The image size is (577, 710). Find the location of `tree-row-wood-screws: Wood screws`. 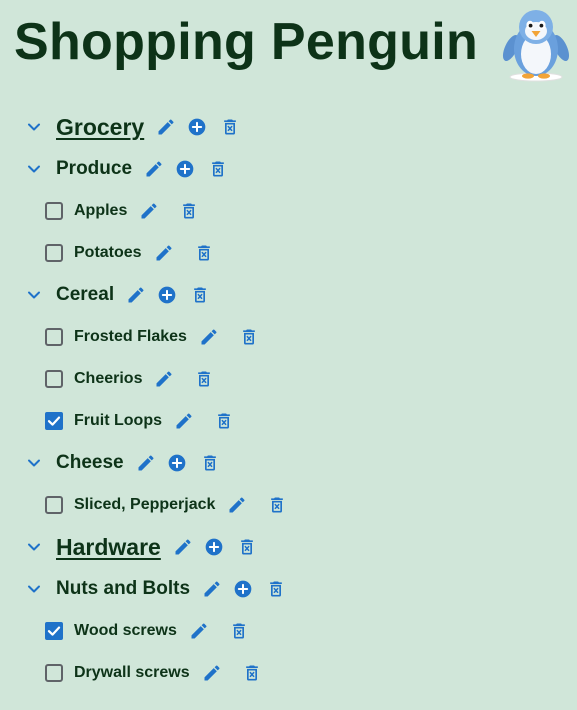

tree-row-wood-screws: Wood screws is located at coordinates (147, 631).